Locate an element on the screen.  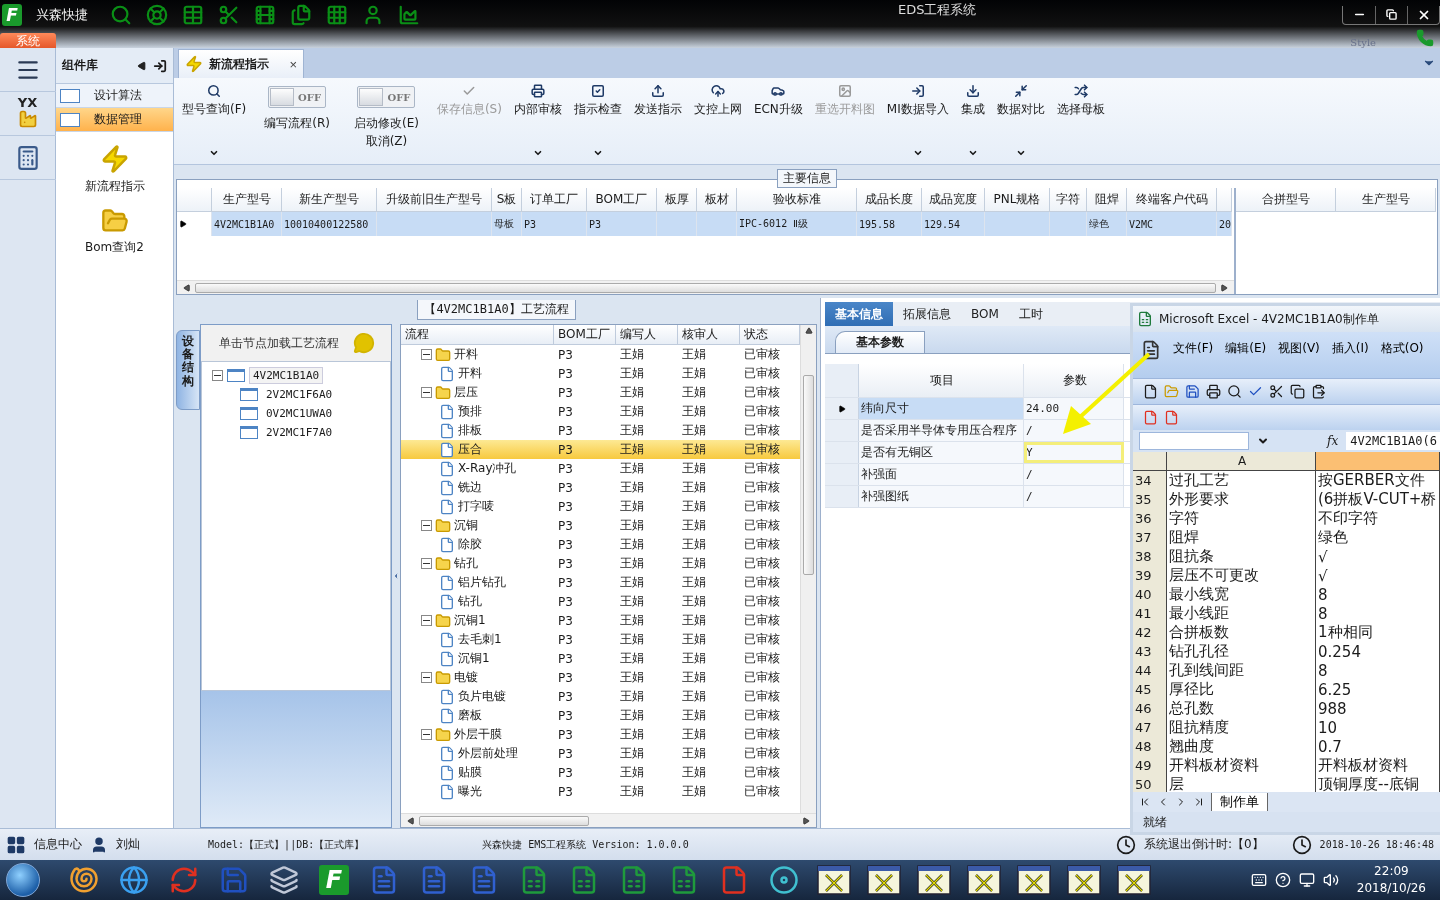
sheet-cell: 1种相同 is located at coordinates (1378, 632).